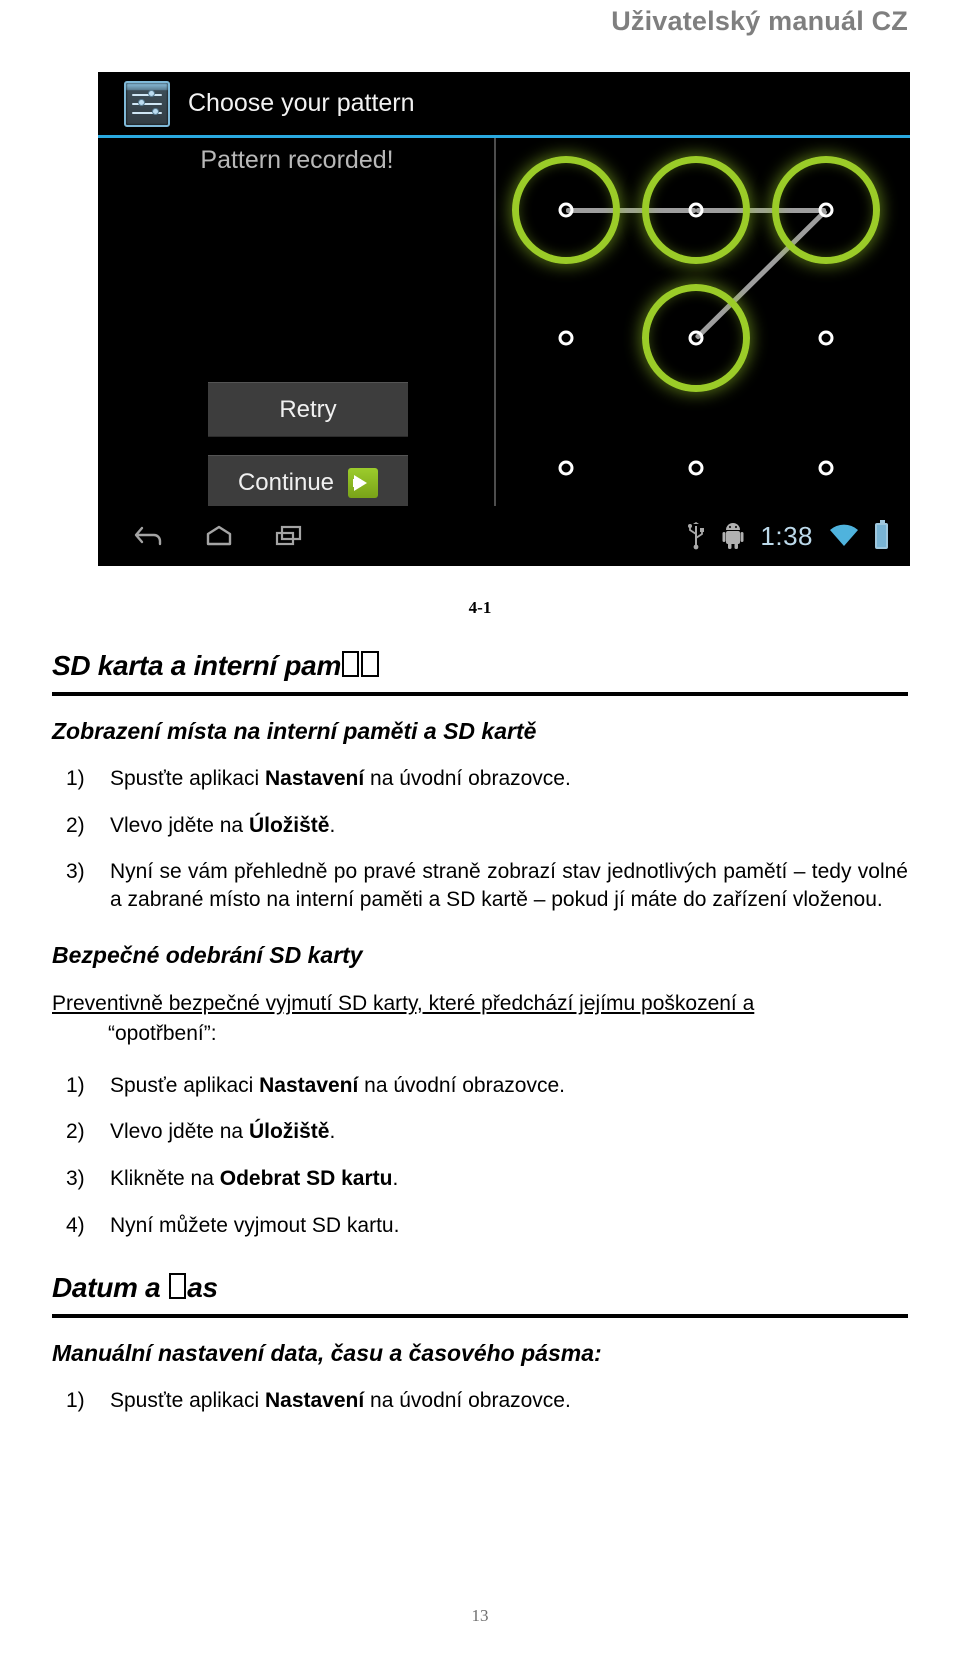 The image size is (960, 1656). Describe the element at coordinates (480, 607) in the screenshot. I see `figure-caption: 4-1` at that location.